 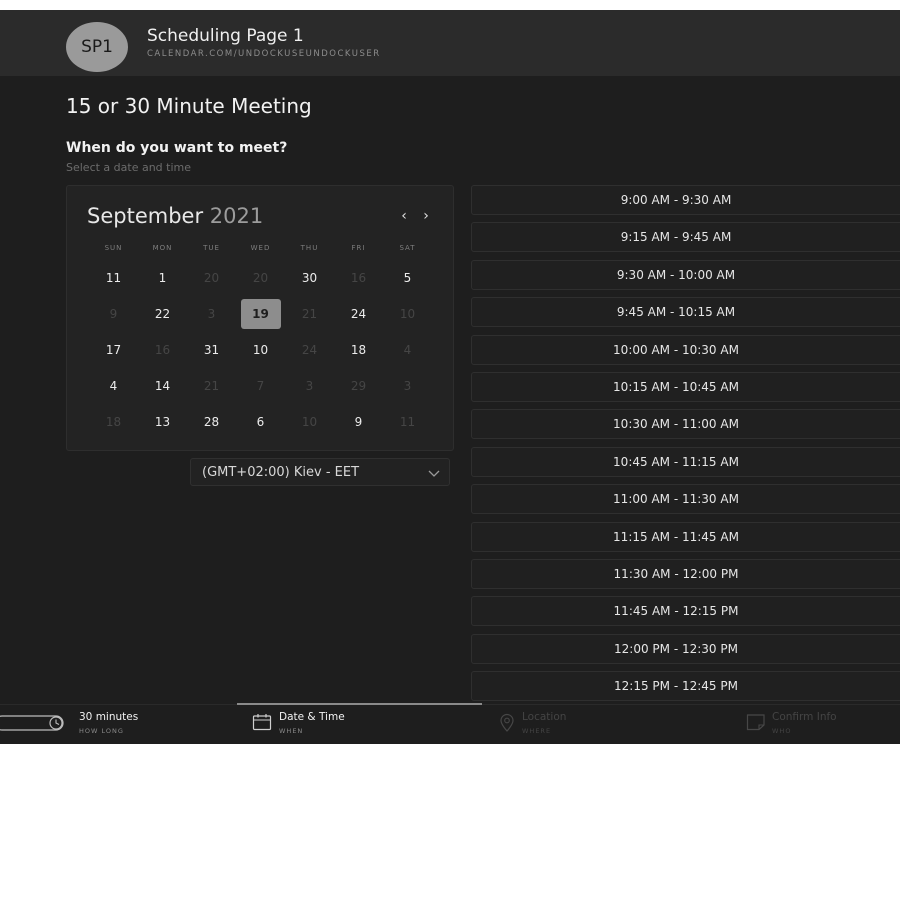 I want to click on step-location-sub: WHERE, so click(x=537, y=731).